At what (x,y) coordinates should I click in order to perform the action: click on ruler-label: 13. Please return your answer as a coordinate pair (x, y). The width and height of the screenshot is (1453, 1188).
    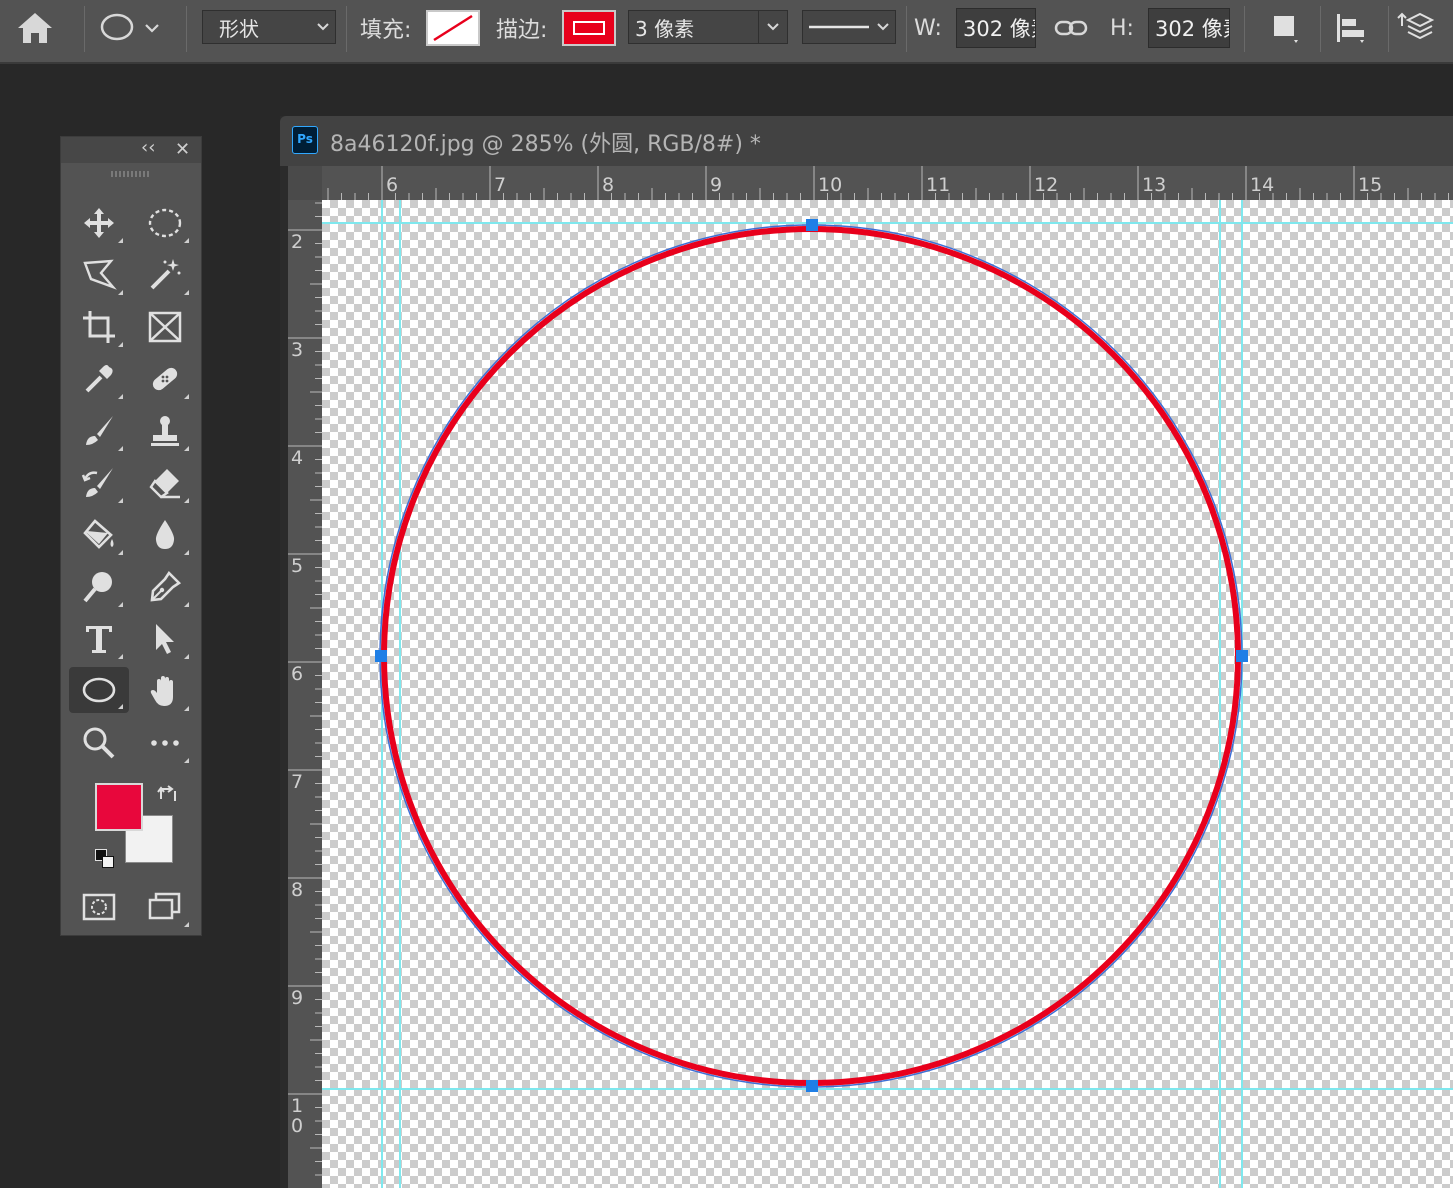
    Looking at the image, I should click on (1154, 185).